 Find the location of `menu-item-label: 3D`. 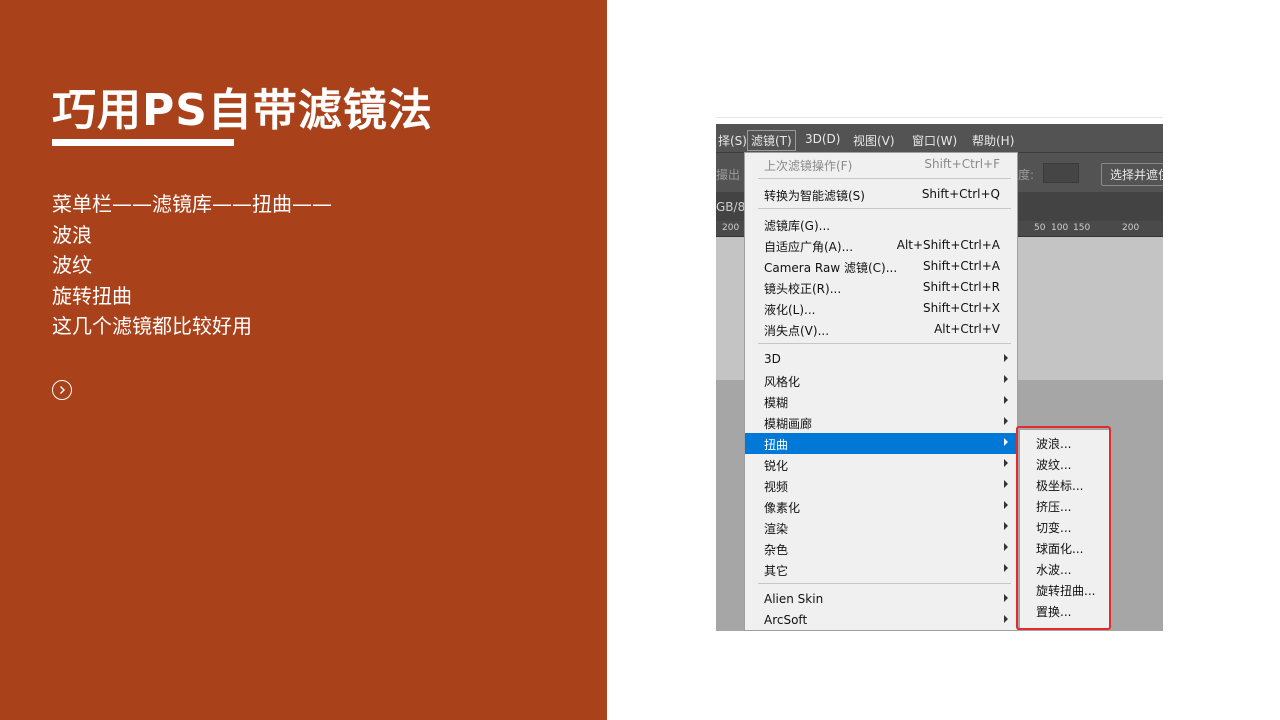

menu-item-label: 3D is located at coordinates (772, 359).